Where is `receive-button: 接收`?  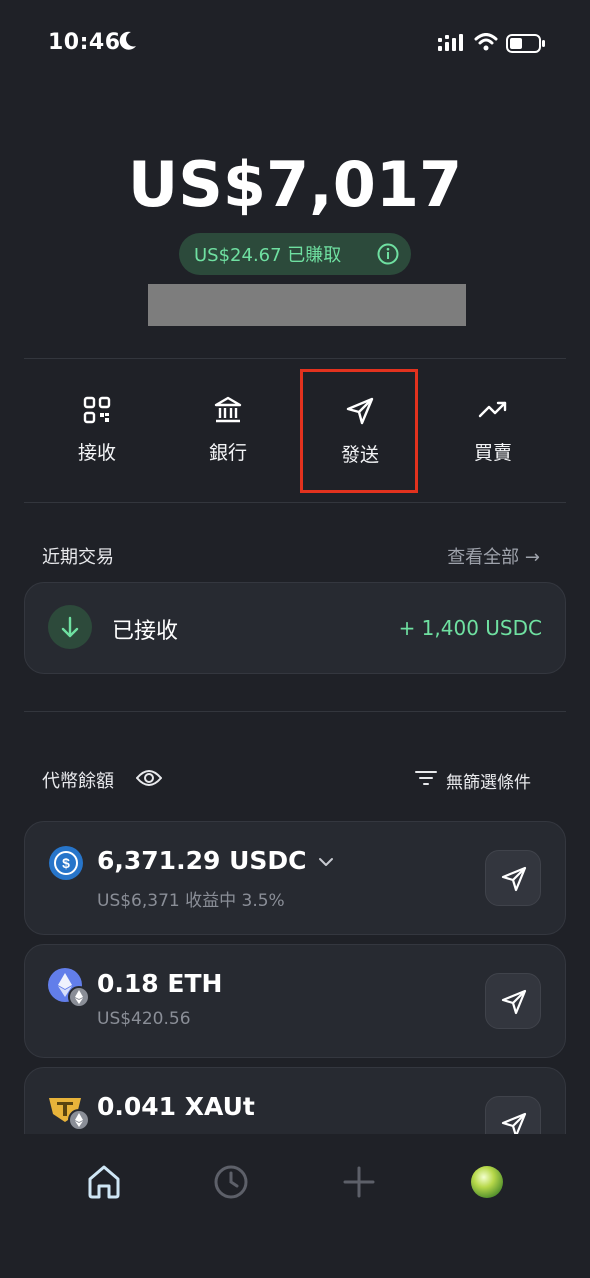
receive-button: 接收 is located at coordinates (97, 430).